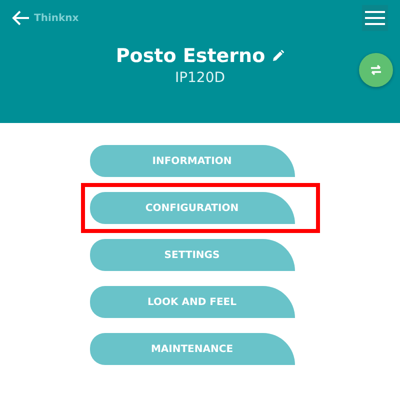  I want to click on swap-icon, so click(376, 70).